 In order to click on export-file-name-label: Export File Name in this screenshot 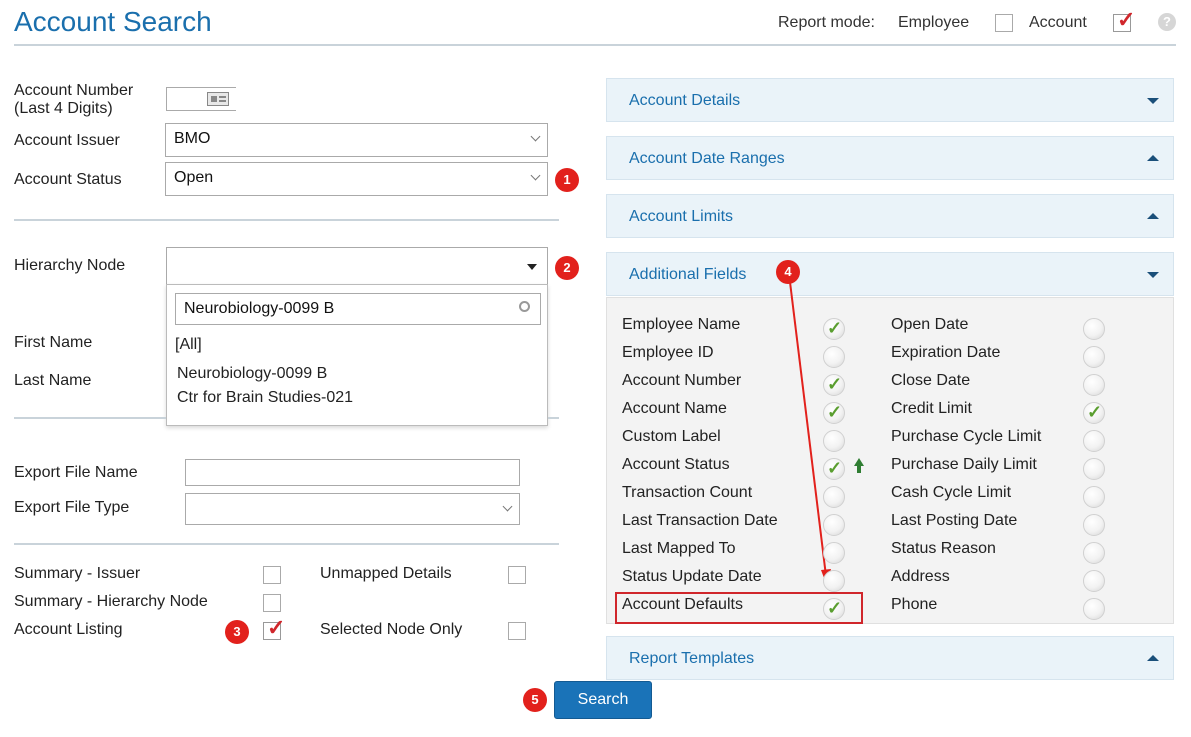, I will do `click(76, 472)`.